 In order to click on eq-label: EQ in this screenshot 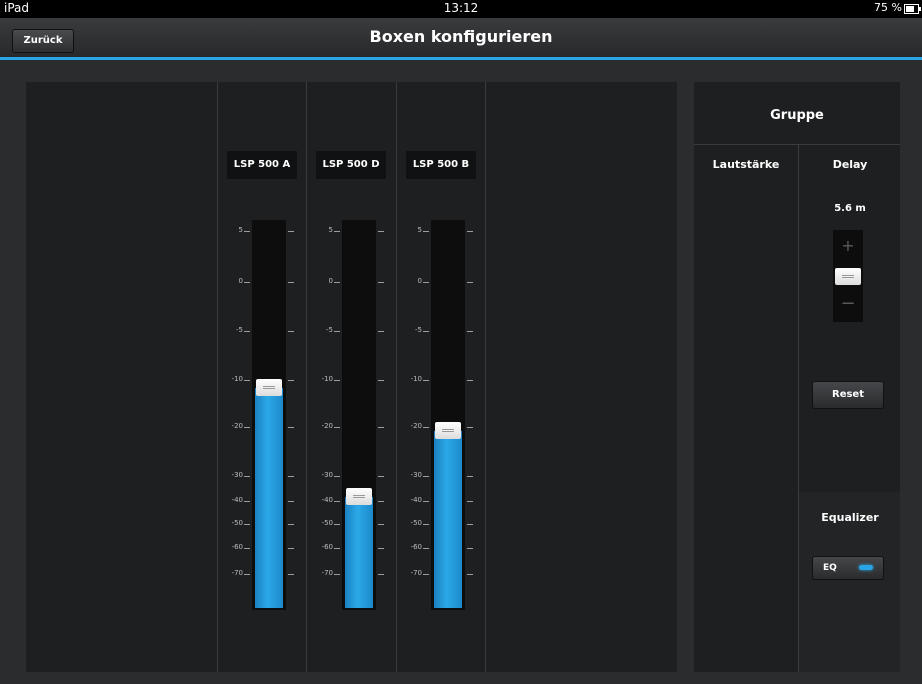, I will do `click(830, 568)`.